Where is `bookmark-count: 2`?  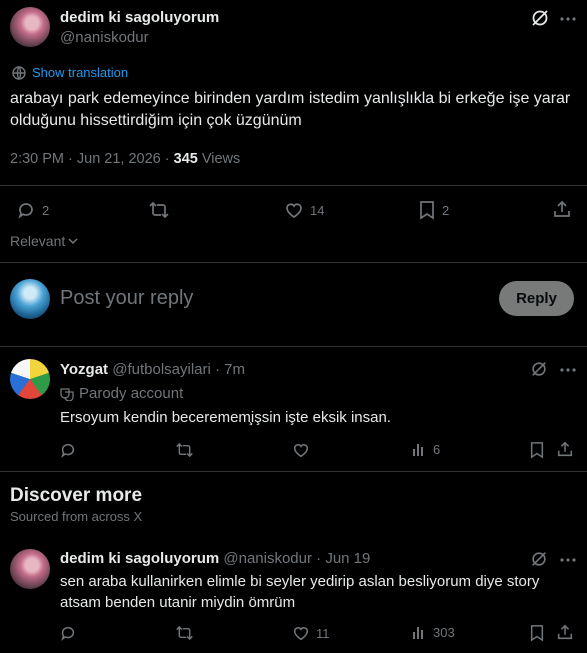
bookmark-count: 2 is located at coordinates (446, 210).